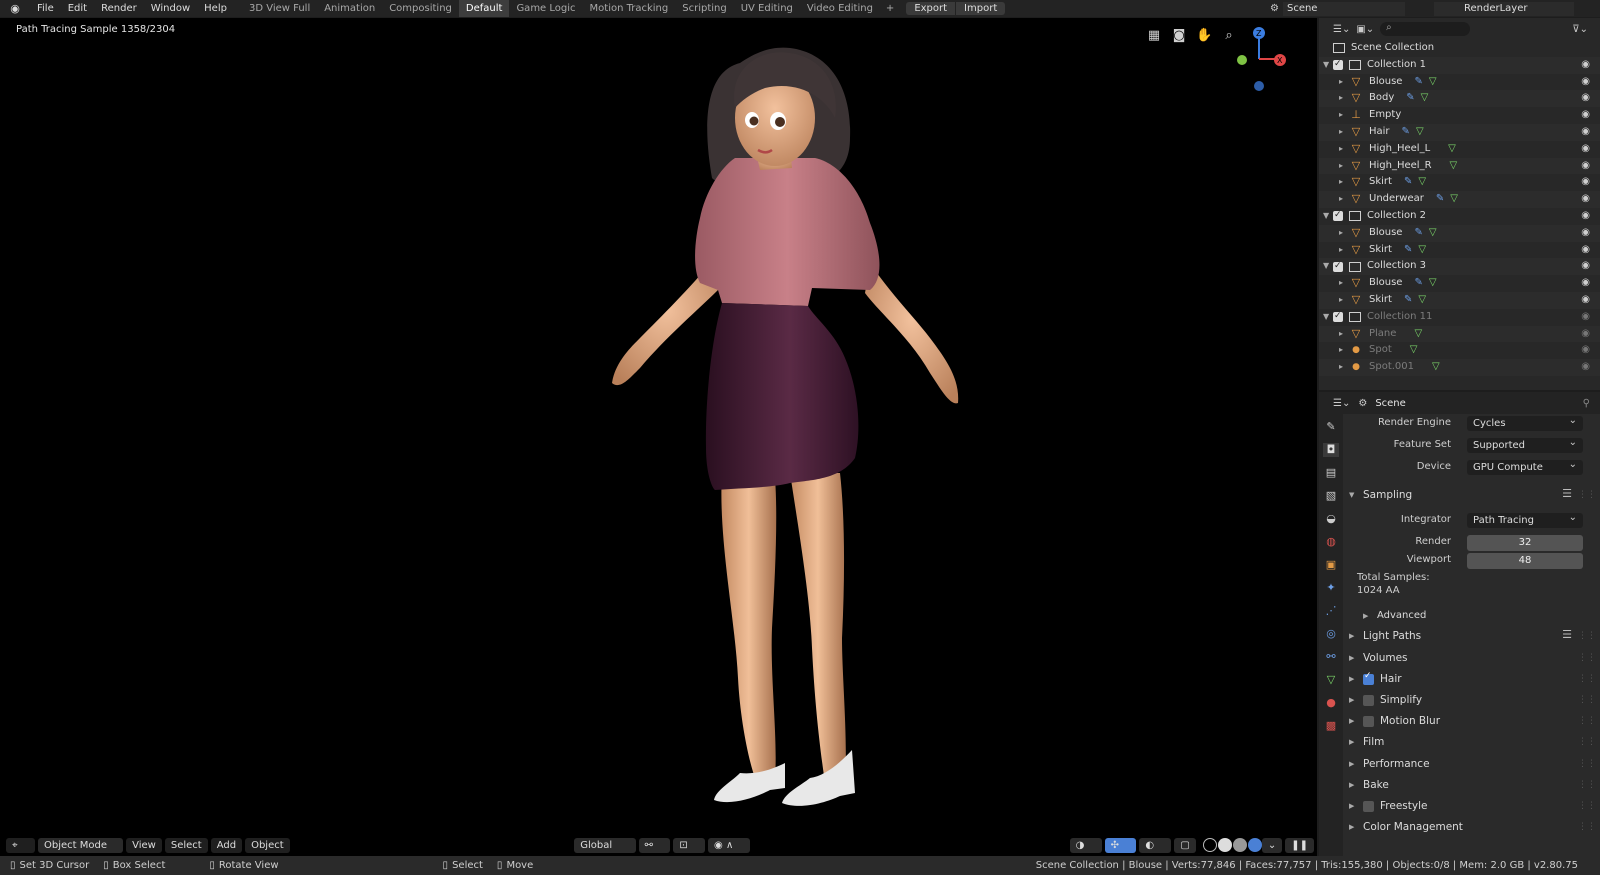 Image resolution: width=1600 pixels, height=875 pixels. What do you see at coordinates (1459, 350) in the screenshot?
I see `outliner-object-row: ▸ ● Spot ▽ ◉` at bounding box center [1459, 350].